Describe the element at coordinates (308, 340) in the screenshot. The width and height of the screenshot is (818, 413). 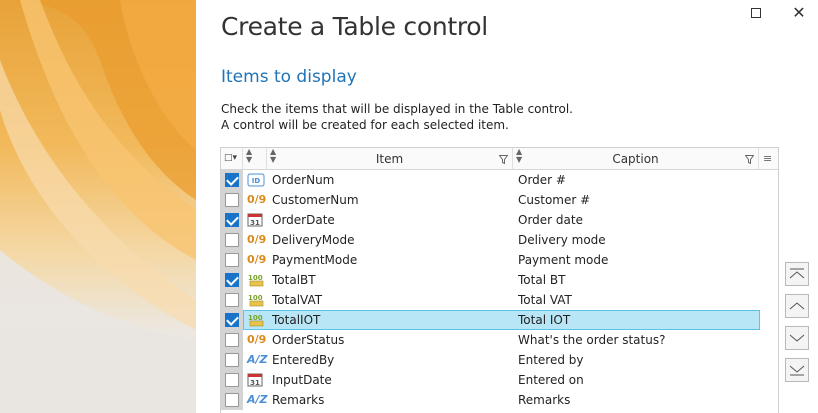
I see `item-name: OrderStatus` at that location.